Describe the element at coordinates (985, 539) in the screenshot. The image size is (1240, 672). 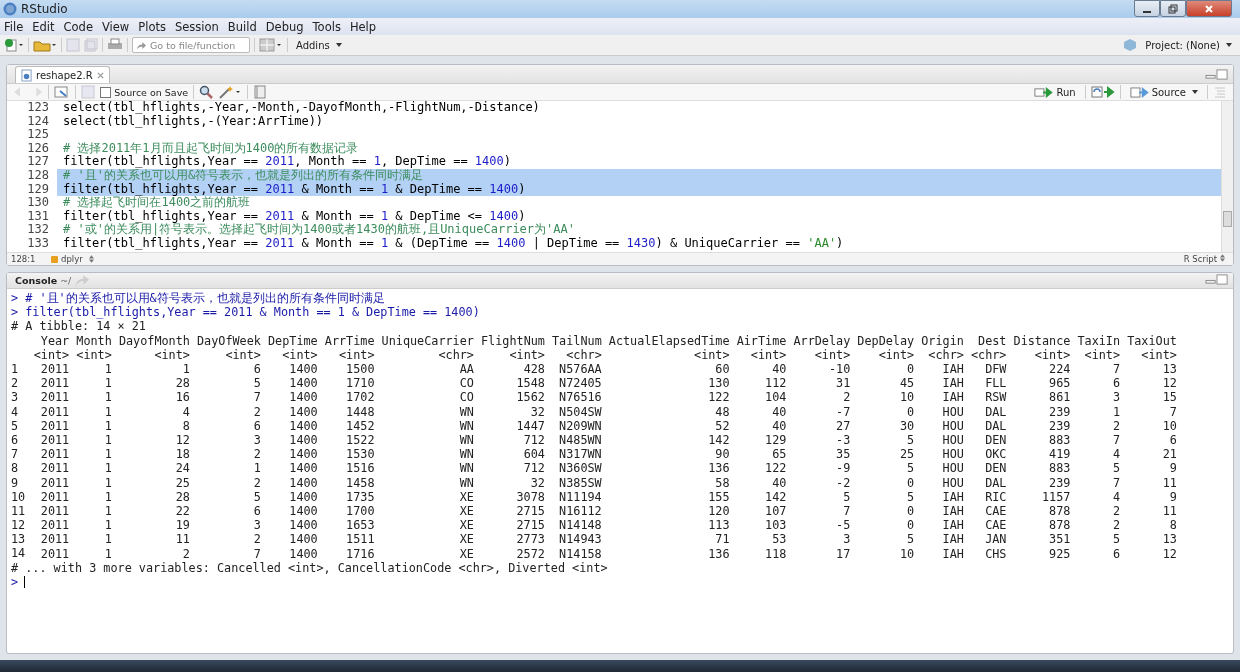
I see `table-cell: JAN` at that location.